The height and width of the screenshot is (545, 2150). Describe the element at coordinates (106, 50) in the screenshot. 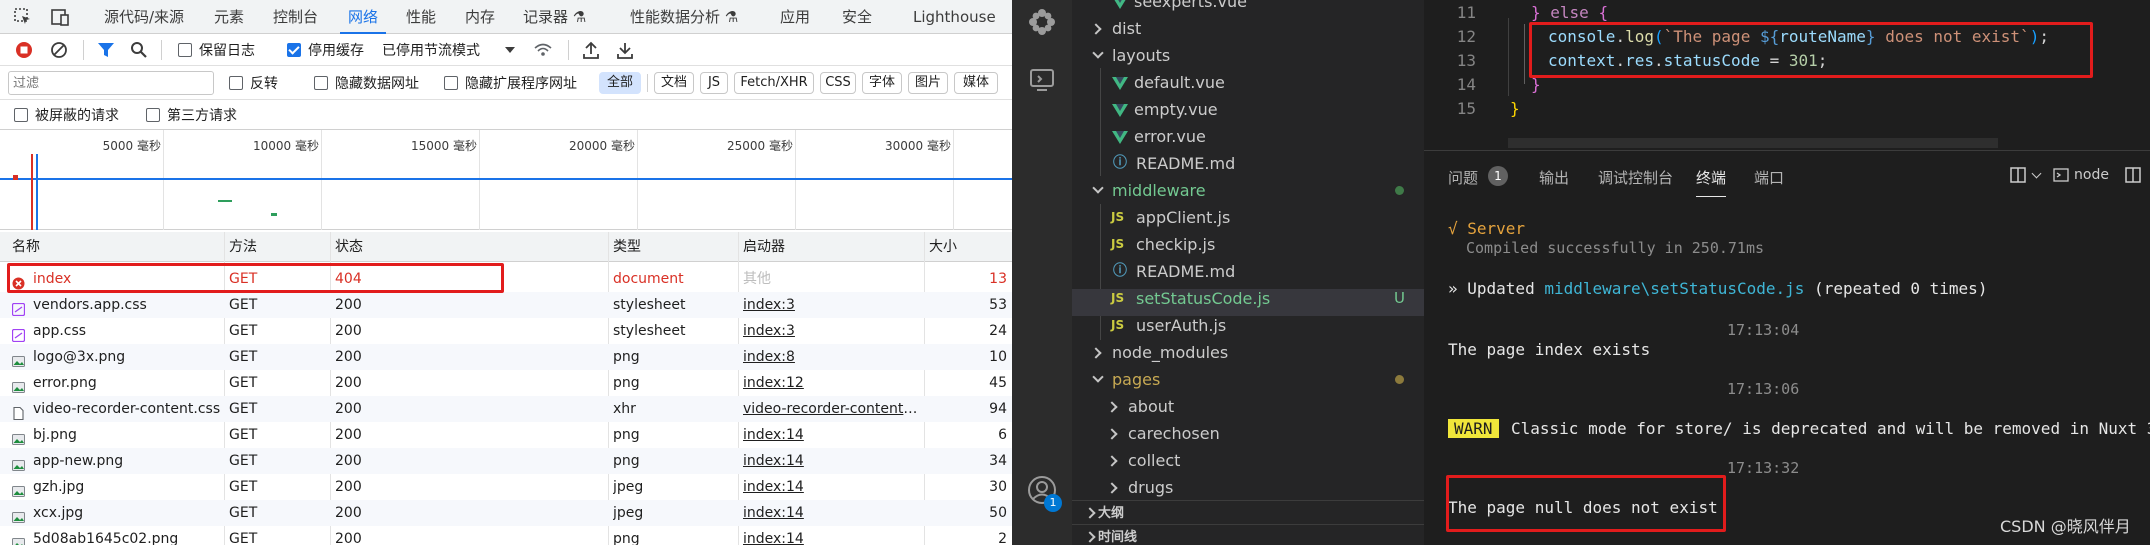

I see `filter-icon` at that location.